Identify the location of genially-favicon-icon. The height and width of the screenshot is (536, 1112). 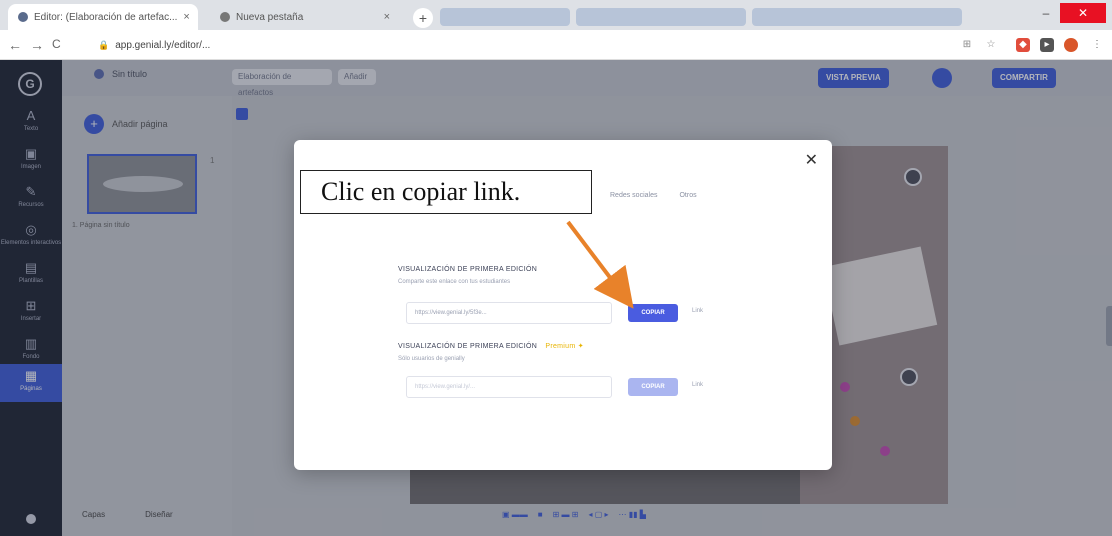
(23, 17).